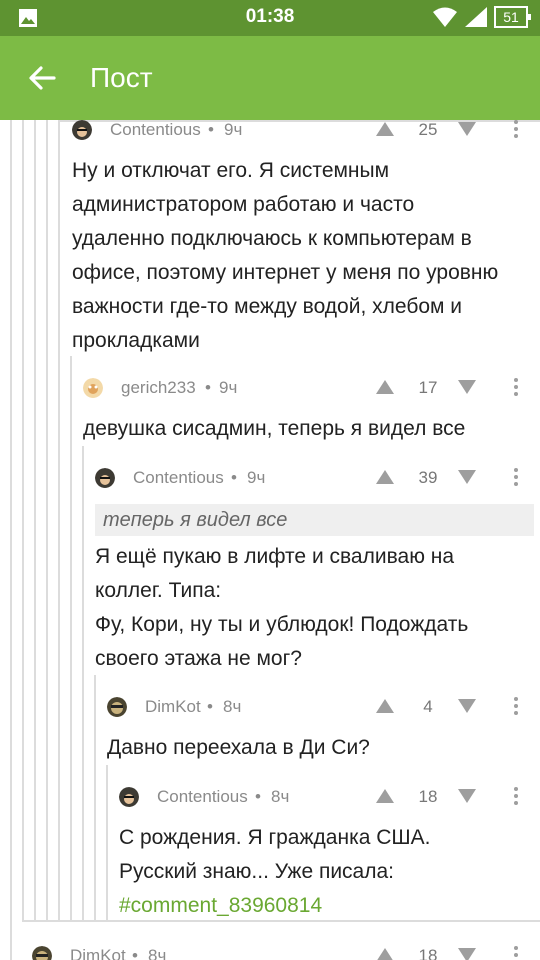  I want to click on comment: DimKot • 8ч 4 Давно переехала в Ди Си?, so click(323, 731).